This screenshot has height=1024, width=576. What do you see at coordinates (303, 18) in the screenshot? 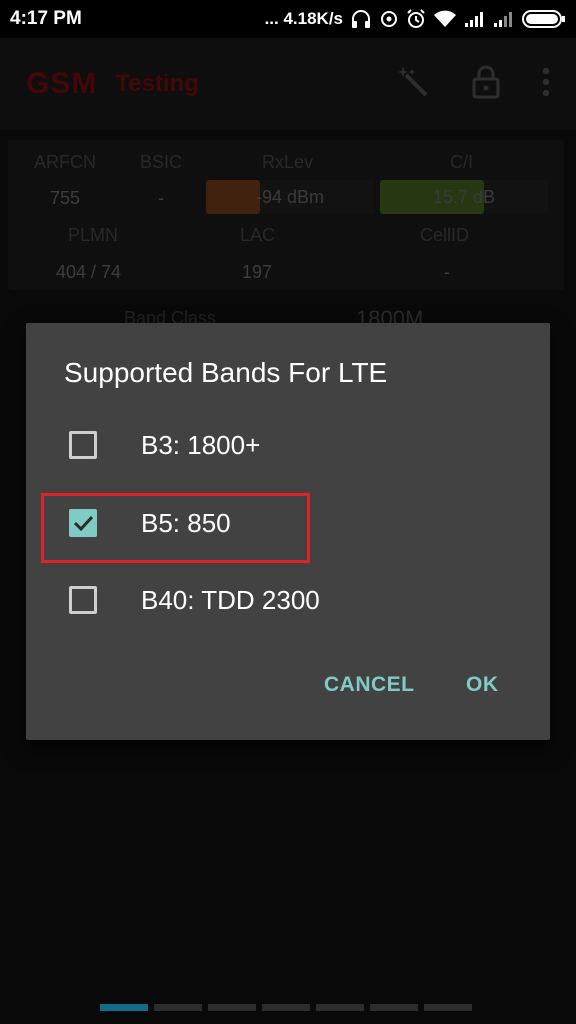
I see `network-speed: ... 4.18K/s` at bounding box center [303, 18].